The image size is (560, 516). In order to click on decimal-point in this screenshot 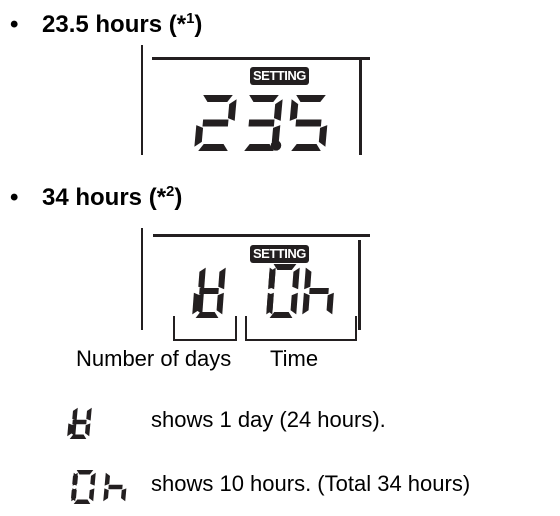, I will do `click(276, 145)`.